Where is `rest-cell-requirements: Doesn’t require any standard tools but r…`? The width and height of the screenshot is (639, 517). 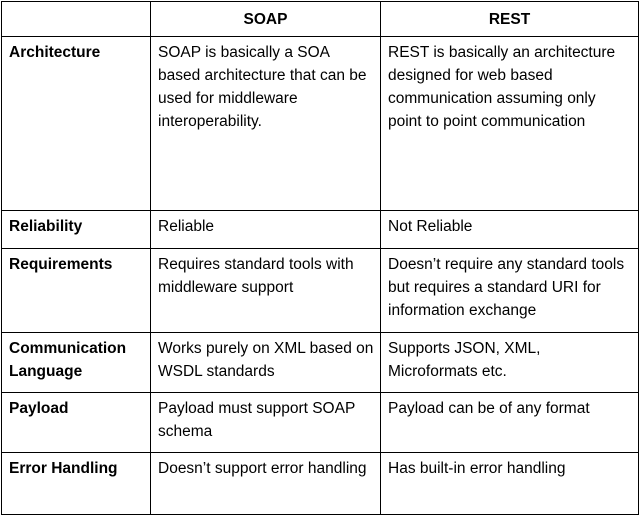 rest-cell-requirements: Doesn’t require any standard tools but r… is located at coordinates (509, 290).